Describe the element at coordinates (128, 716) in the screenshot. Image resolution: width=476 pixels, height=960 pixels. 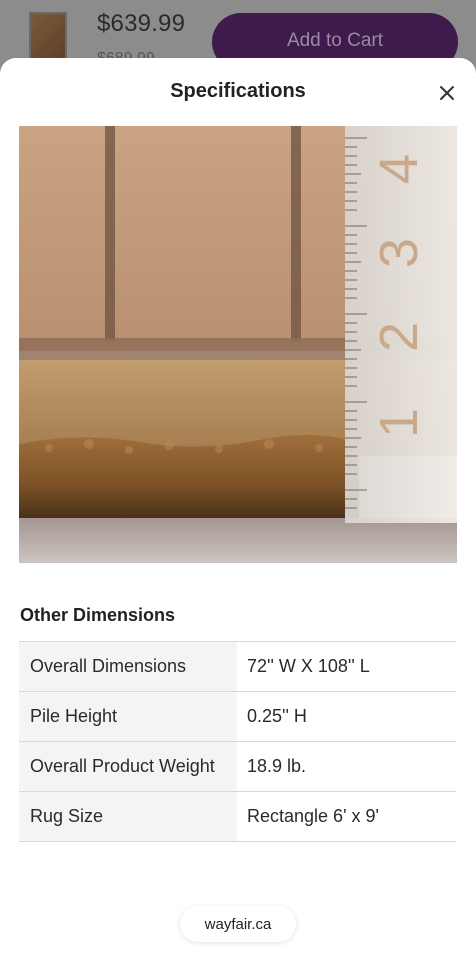
I see `spec-label: Pile Height` at that location.